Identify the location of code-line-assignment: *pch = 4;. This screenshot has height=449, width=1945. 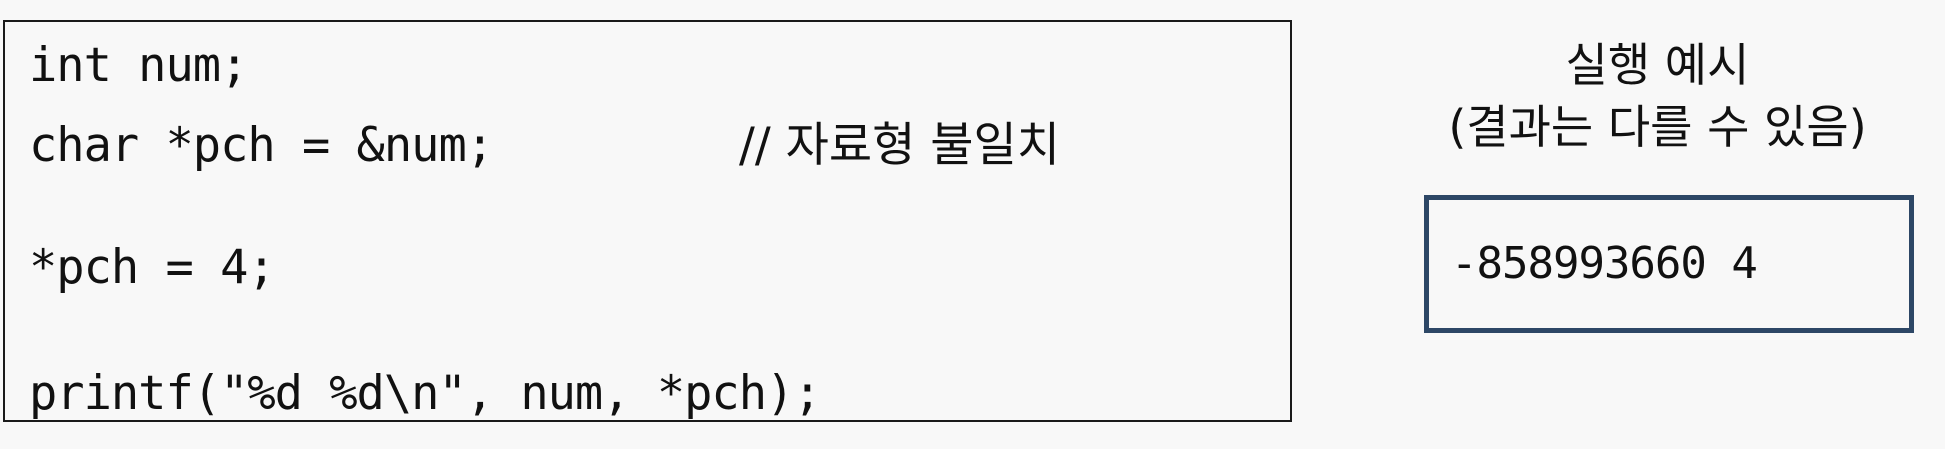
(152, 267).